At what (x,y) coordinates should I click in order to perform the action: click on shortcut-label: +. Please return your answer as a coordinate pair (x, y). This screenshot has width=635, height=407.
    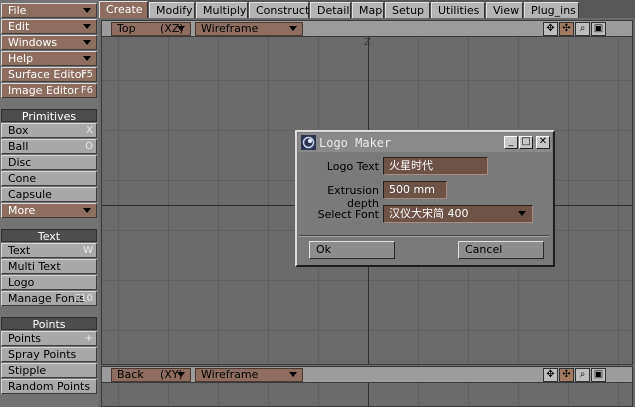
    Looking at the image, I should click on (88, 338).